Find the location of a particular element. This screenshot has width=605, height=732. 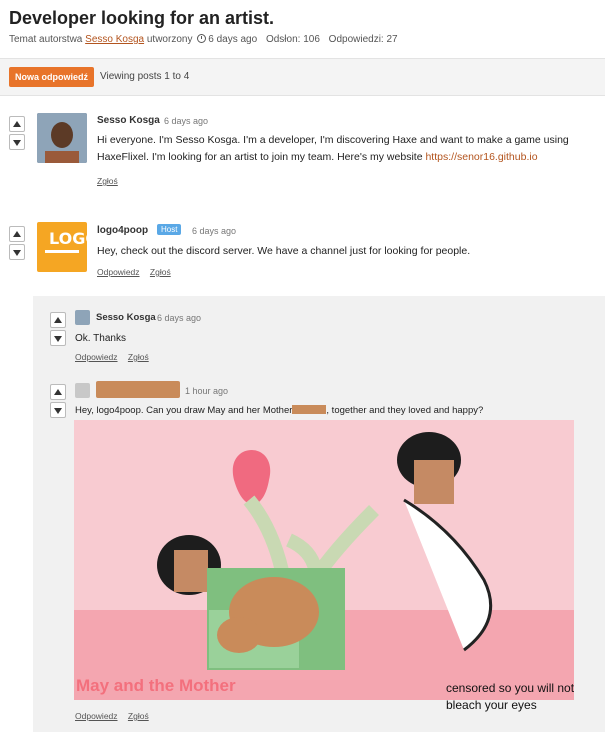

image-title: May and the Mother is located at coordinates (156, 685).